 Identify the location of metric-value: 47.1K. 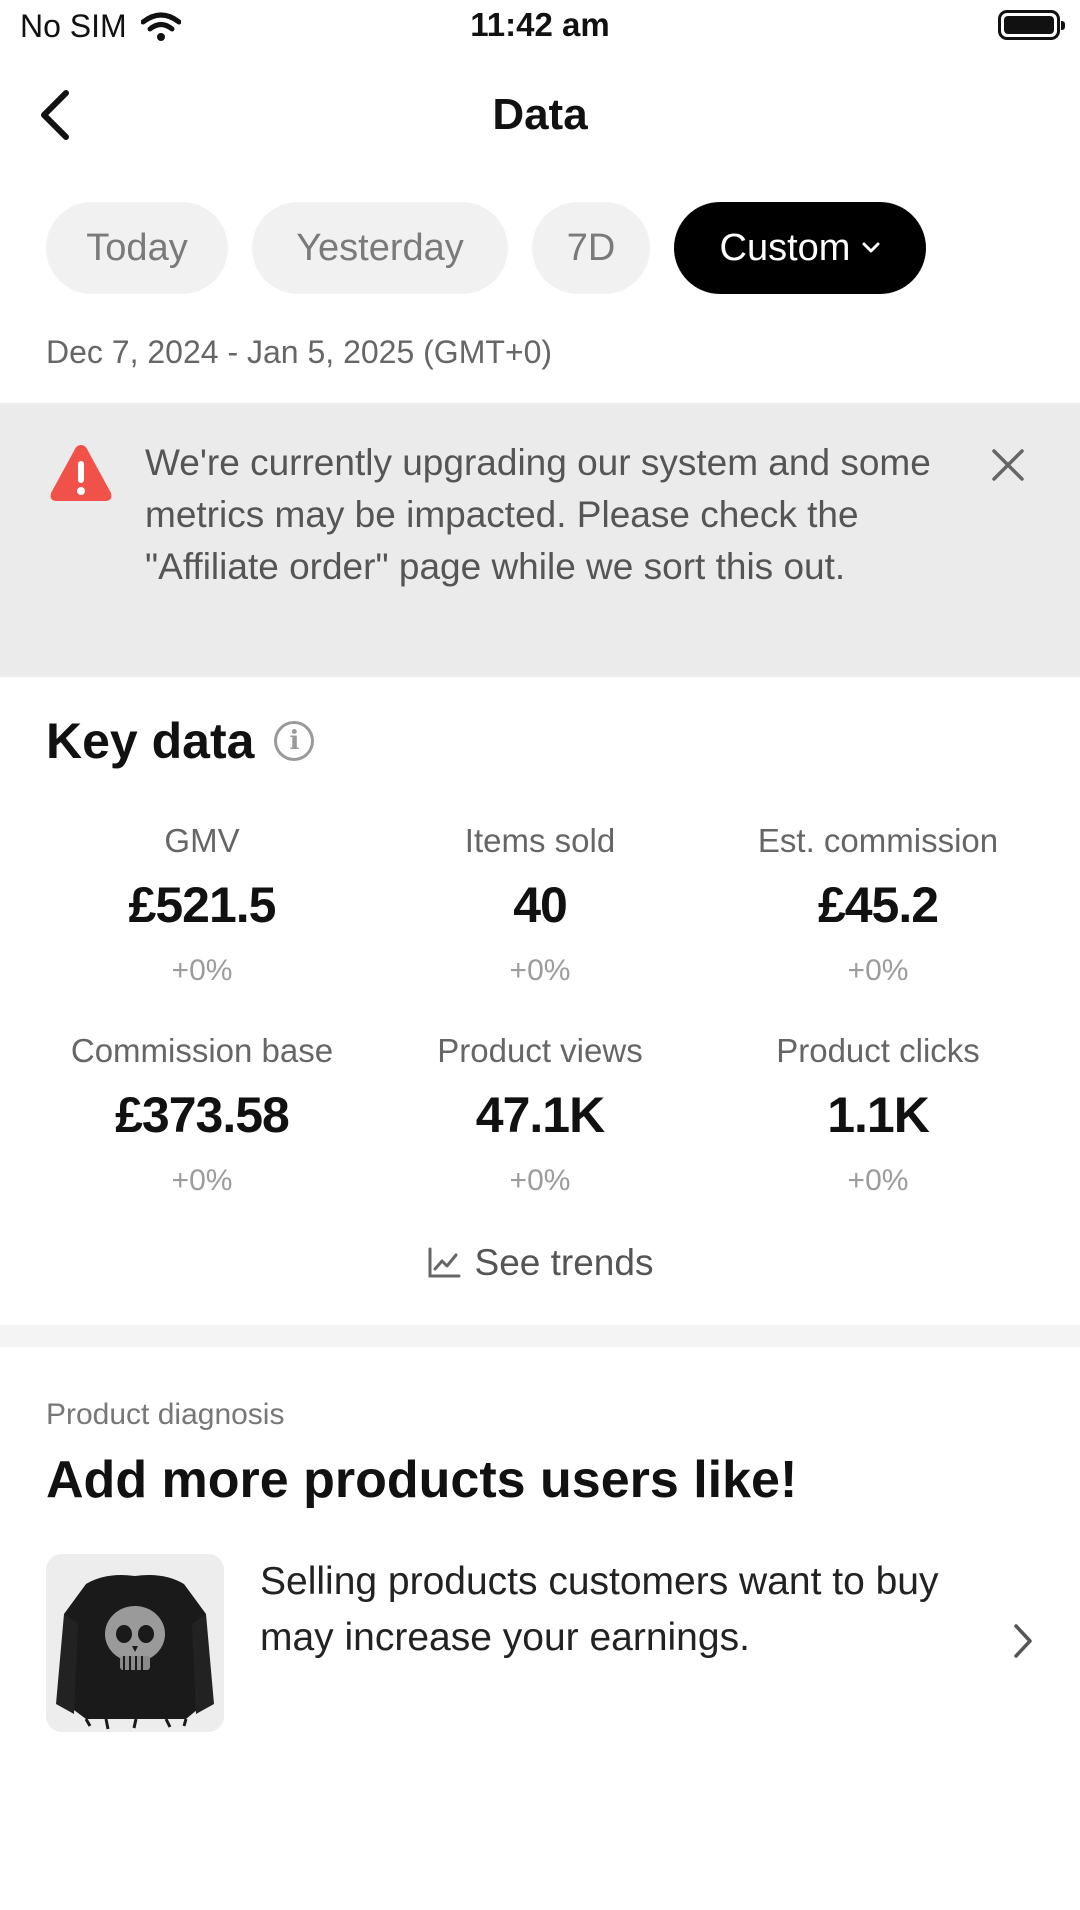
(540, 1115).